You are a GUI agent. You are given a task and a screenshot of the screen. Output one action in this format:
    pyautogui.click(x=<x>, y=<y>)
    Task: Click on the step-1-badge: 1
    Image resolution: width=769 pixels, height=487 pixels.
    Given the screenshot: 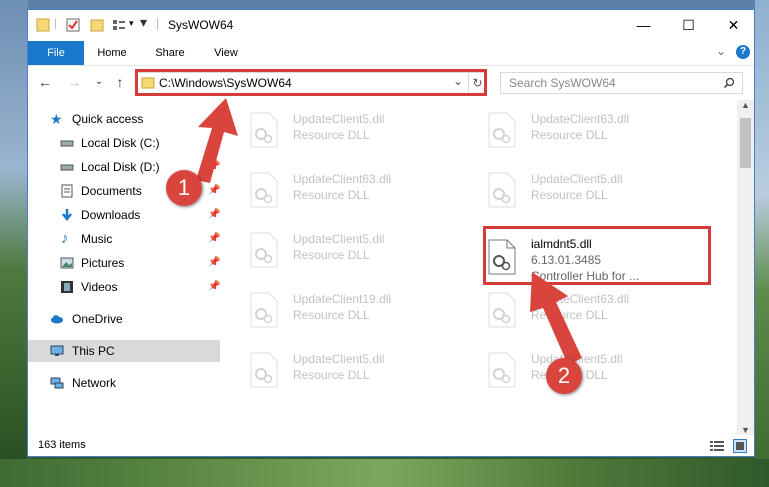 What is the action you would take?
    pyautogui.click(x=184, y=188)
    